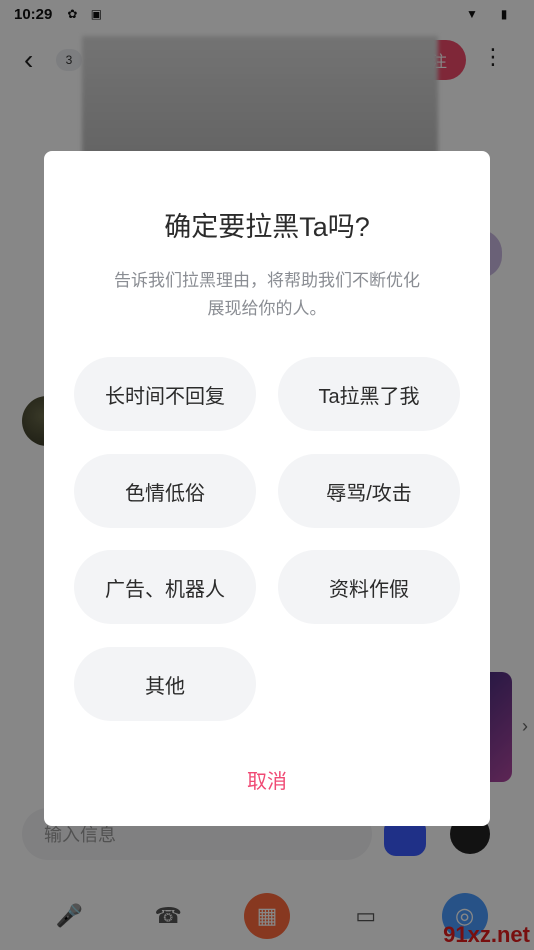  I want to click on reason-ad-bot-button: 广告、机器人, so click(165, 587).